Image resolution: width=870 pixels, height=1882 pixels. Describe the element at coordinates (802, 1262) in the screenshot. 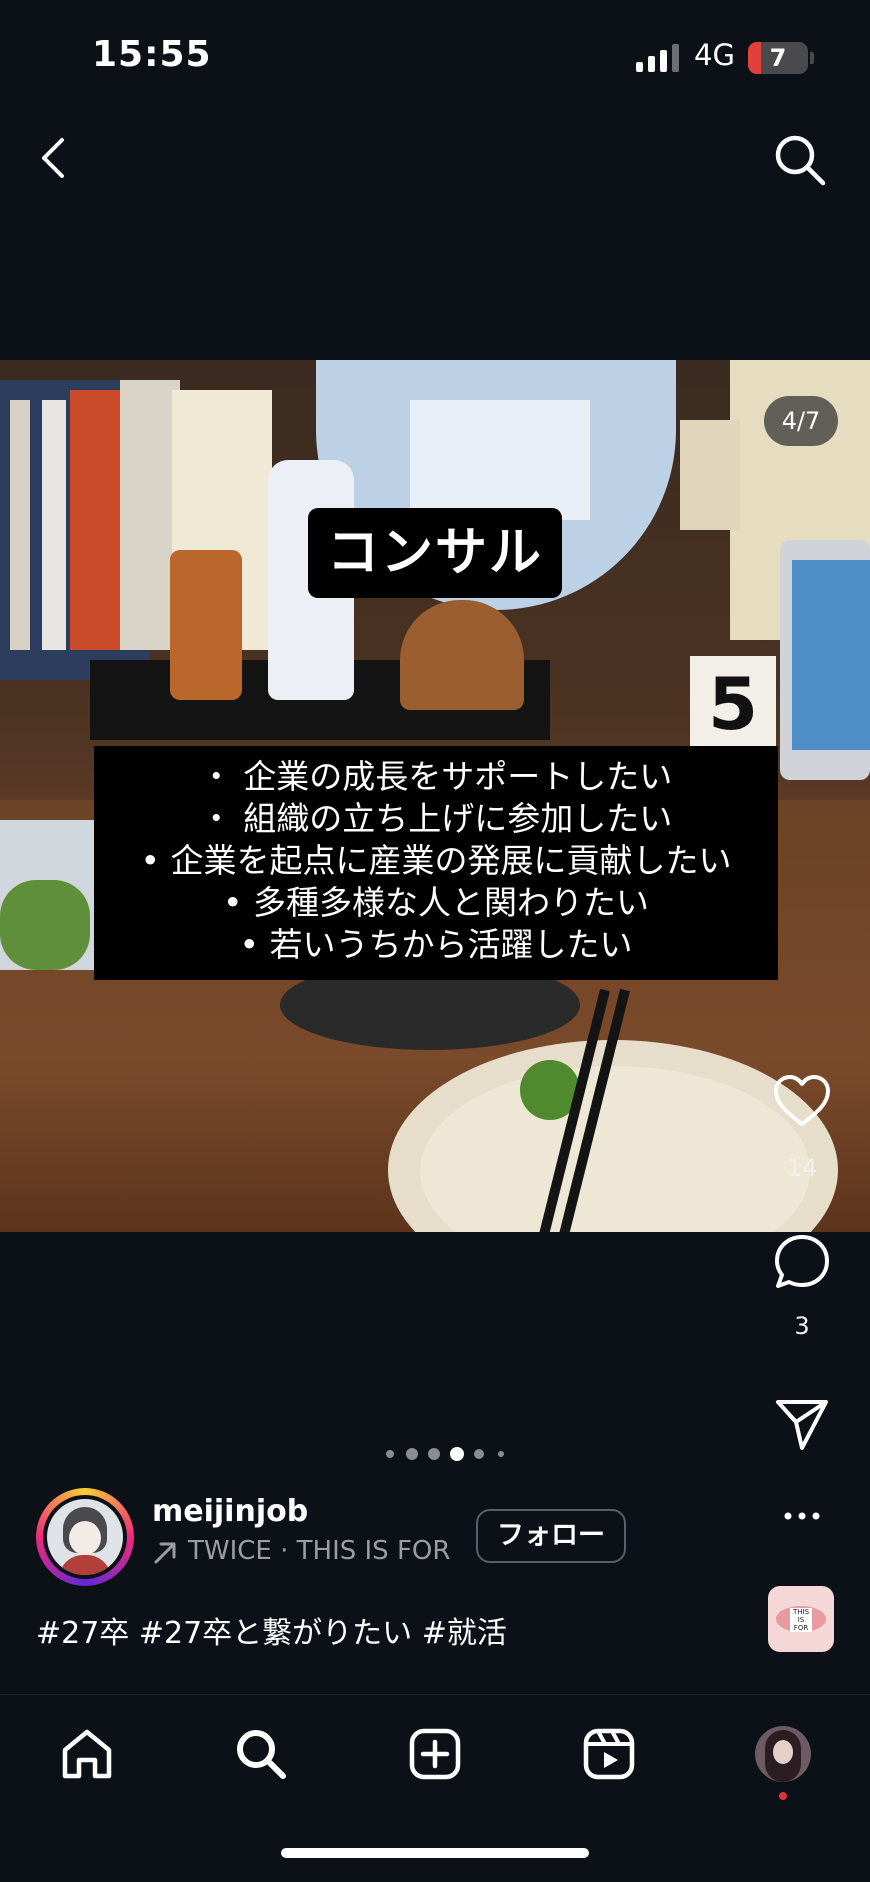

I see `comment-icon` at that location.